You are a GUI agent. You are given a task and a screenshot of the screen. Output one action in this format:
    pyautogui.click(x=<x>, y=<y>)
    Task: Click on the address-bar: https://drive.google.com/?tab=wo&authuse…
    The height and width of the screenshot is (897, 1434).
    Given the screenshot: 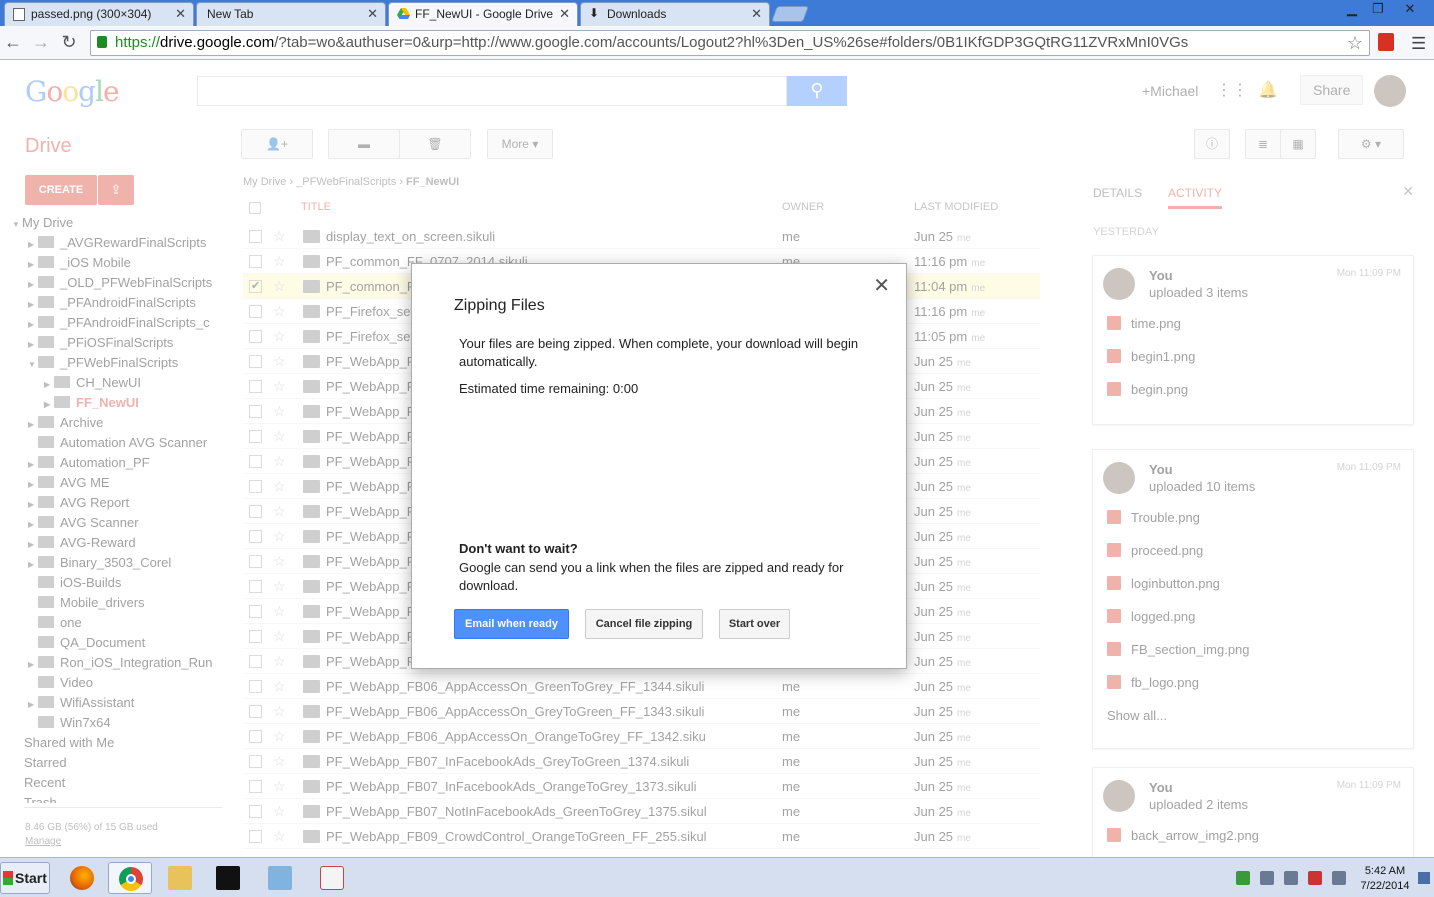 What is the action you would take?
    pyautogui.click(x=730, y=43)
    